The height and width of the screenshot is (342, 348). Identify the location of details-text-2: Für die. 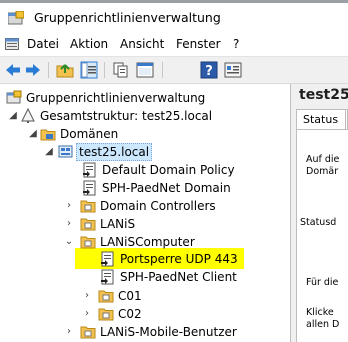
(322, 282).